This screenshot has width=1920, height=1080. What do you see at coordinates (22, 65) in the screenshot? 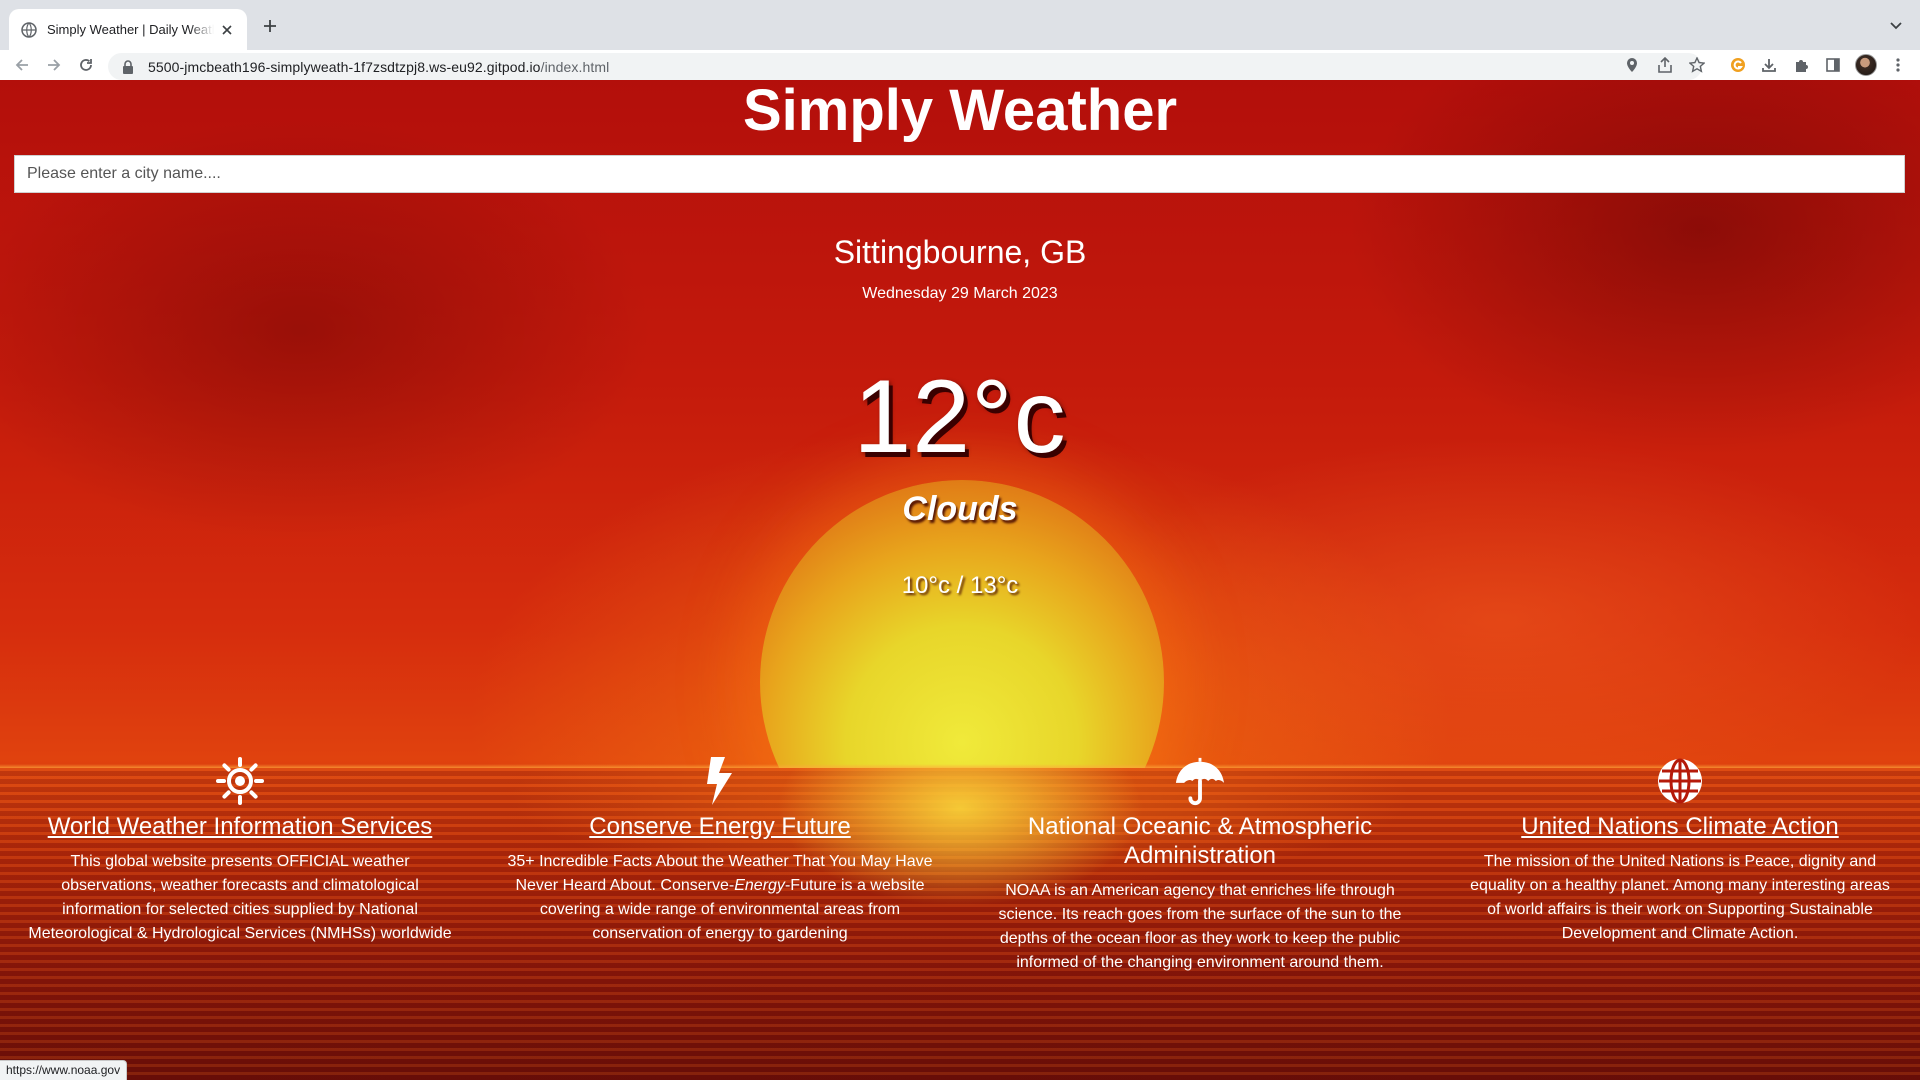
I see `back-button` at bounding box center [22, 65].